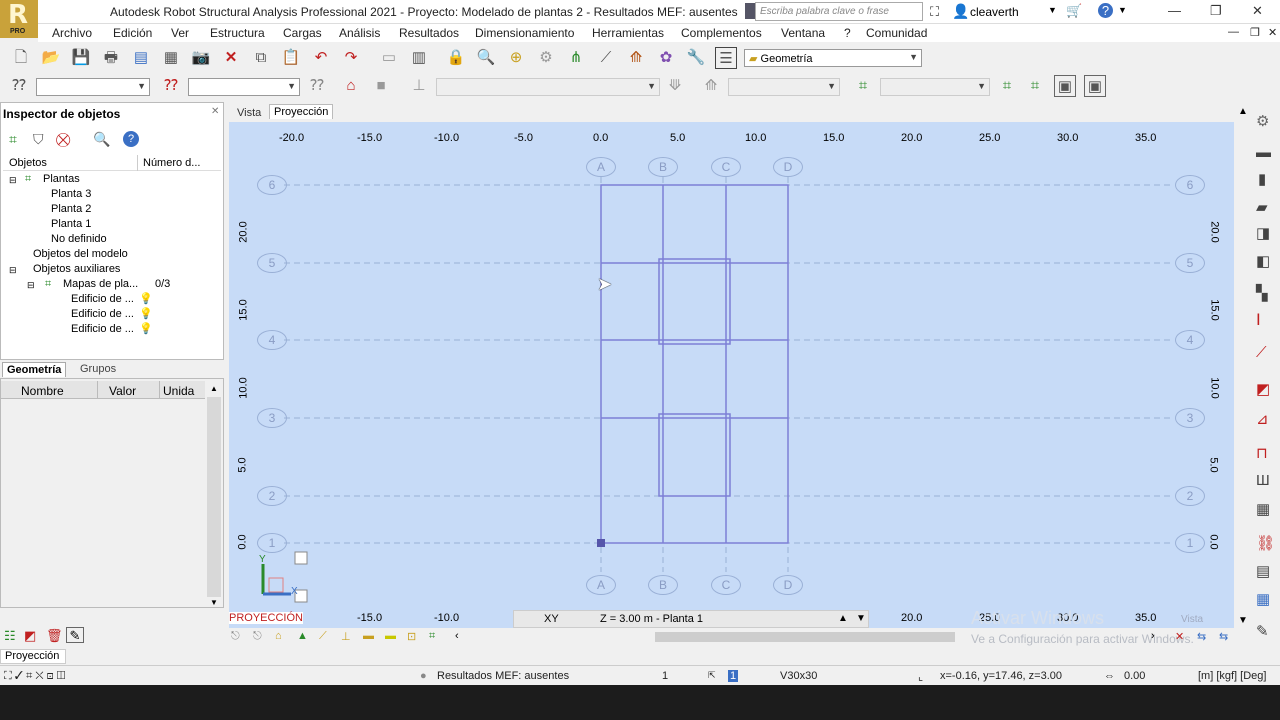  What do you see at coordinates (389, 58) in the screenshot?
I see `table-icon: ▭` at bounding box center [389, 58].